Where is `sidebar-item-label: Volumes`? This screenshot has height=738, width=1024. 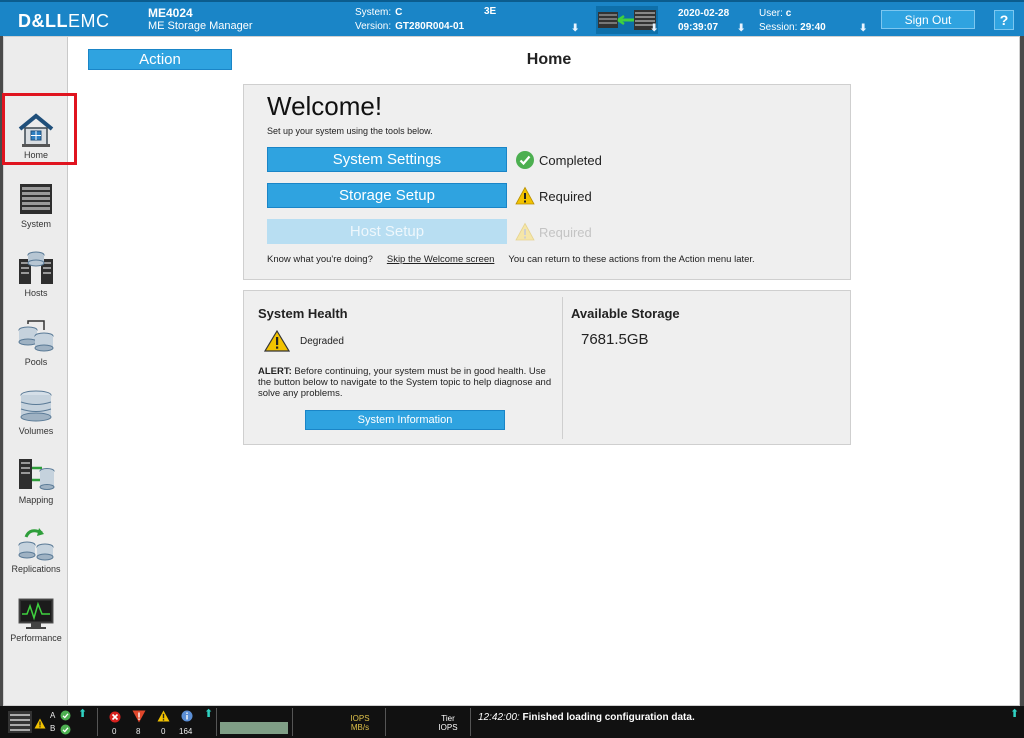
sidebar-item-label: Volumes is located at coordinates (36, 431).